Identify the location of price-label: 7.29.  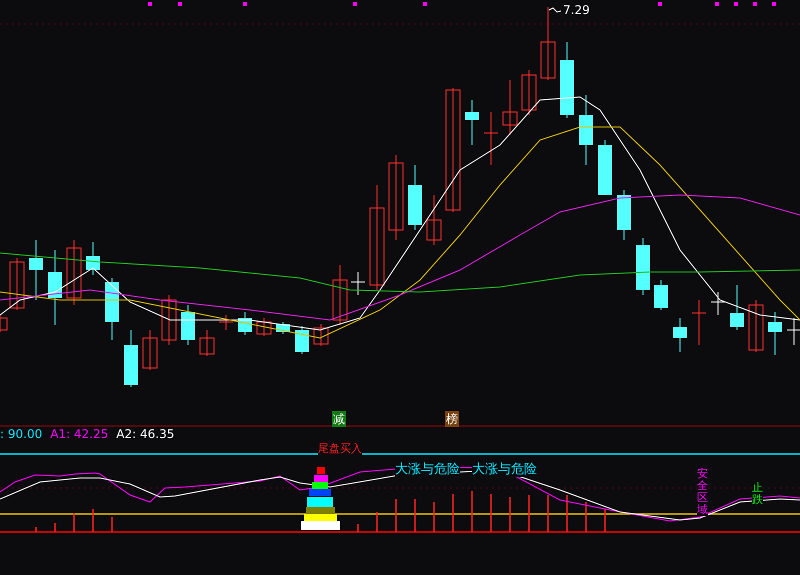
(576, 10).